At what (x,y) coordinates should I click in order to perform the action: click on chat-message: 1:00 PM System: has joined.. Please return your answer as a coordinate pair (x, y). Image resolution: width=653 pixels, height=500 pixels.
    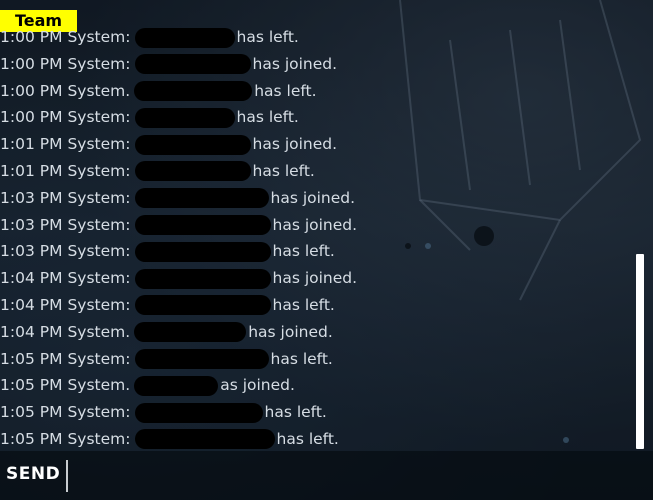
    Looking at the image, I should click on (315, 64).